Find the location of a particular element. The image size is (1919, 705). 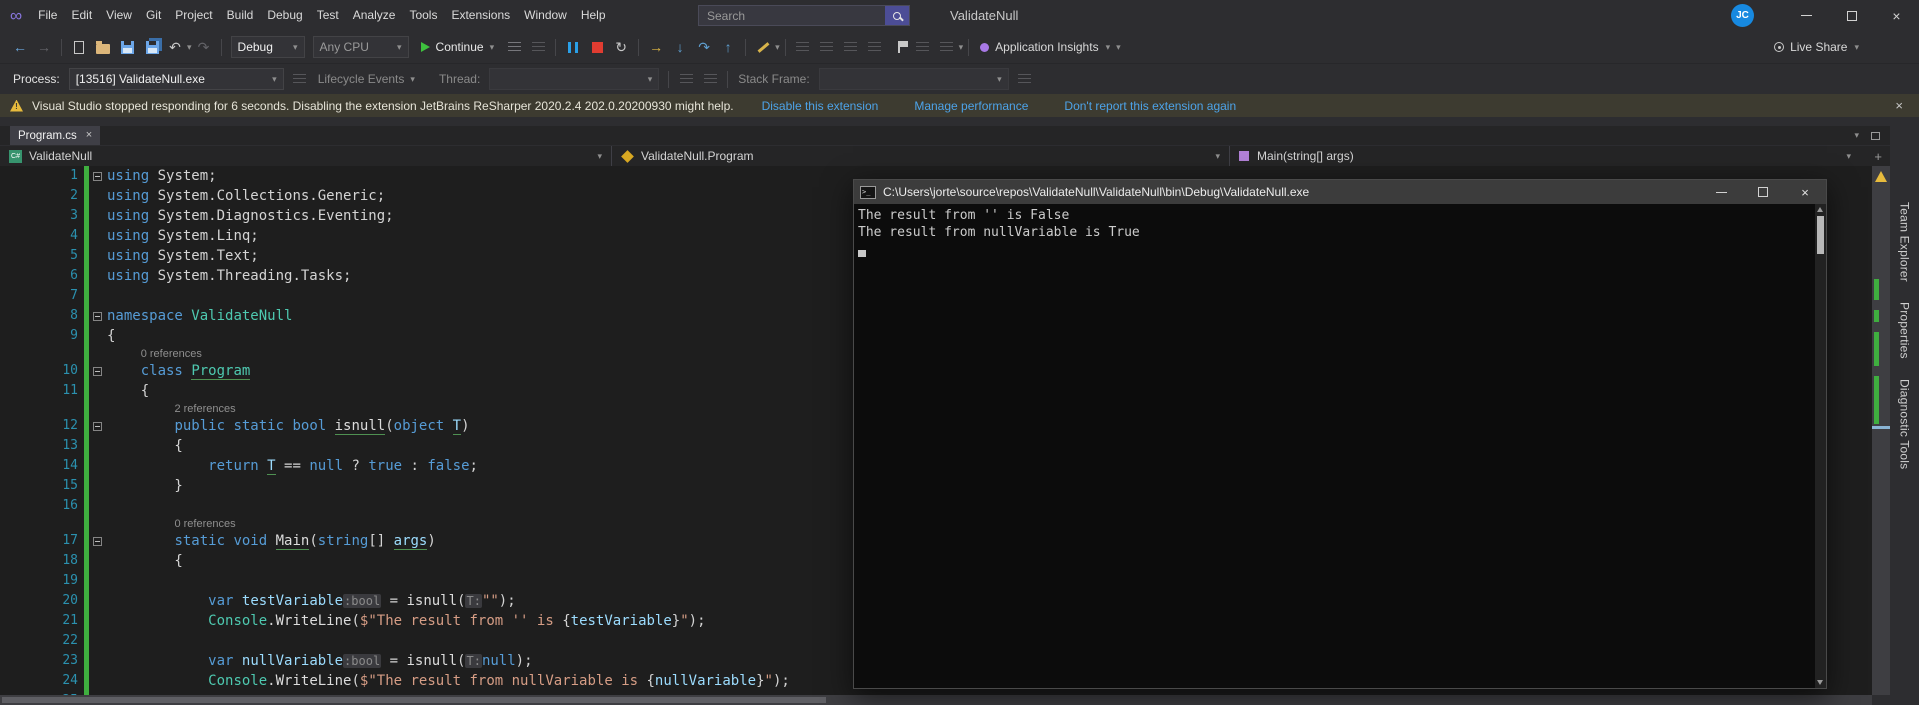

menu-edit: Edit is located at coordinates (81, 15).